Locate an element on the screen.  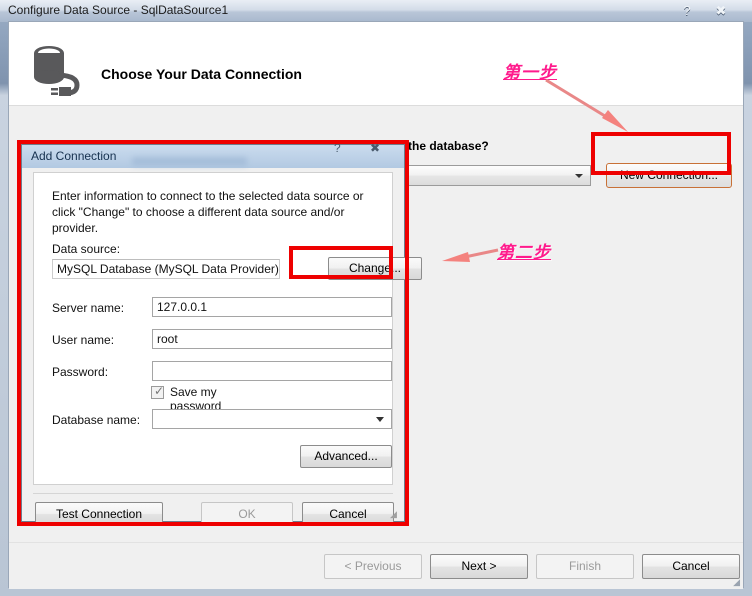
wizard-cancel-button: Cancel is located at coordinates (691, 566).